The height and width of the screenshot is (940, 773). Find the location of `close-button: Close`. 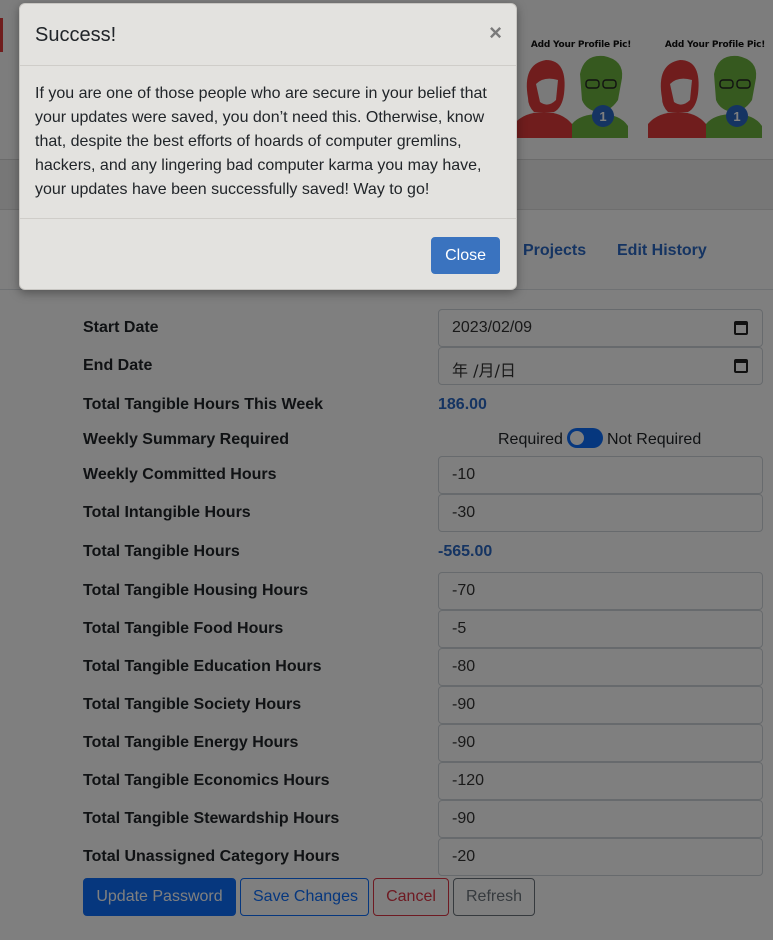

close-button: Close is located at coordinates (465, 255).